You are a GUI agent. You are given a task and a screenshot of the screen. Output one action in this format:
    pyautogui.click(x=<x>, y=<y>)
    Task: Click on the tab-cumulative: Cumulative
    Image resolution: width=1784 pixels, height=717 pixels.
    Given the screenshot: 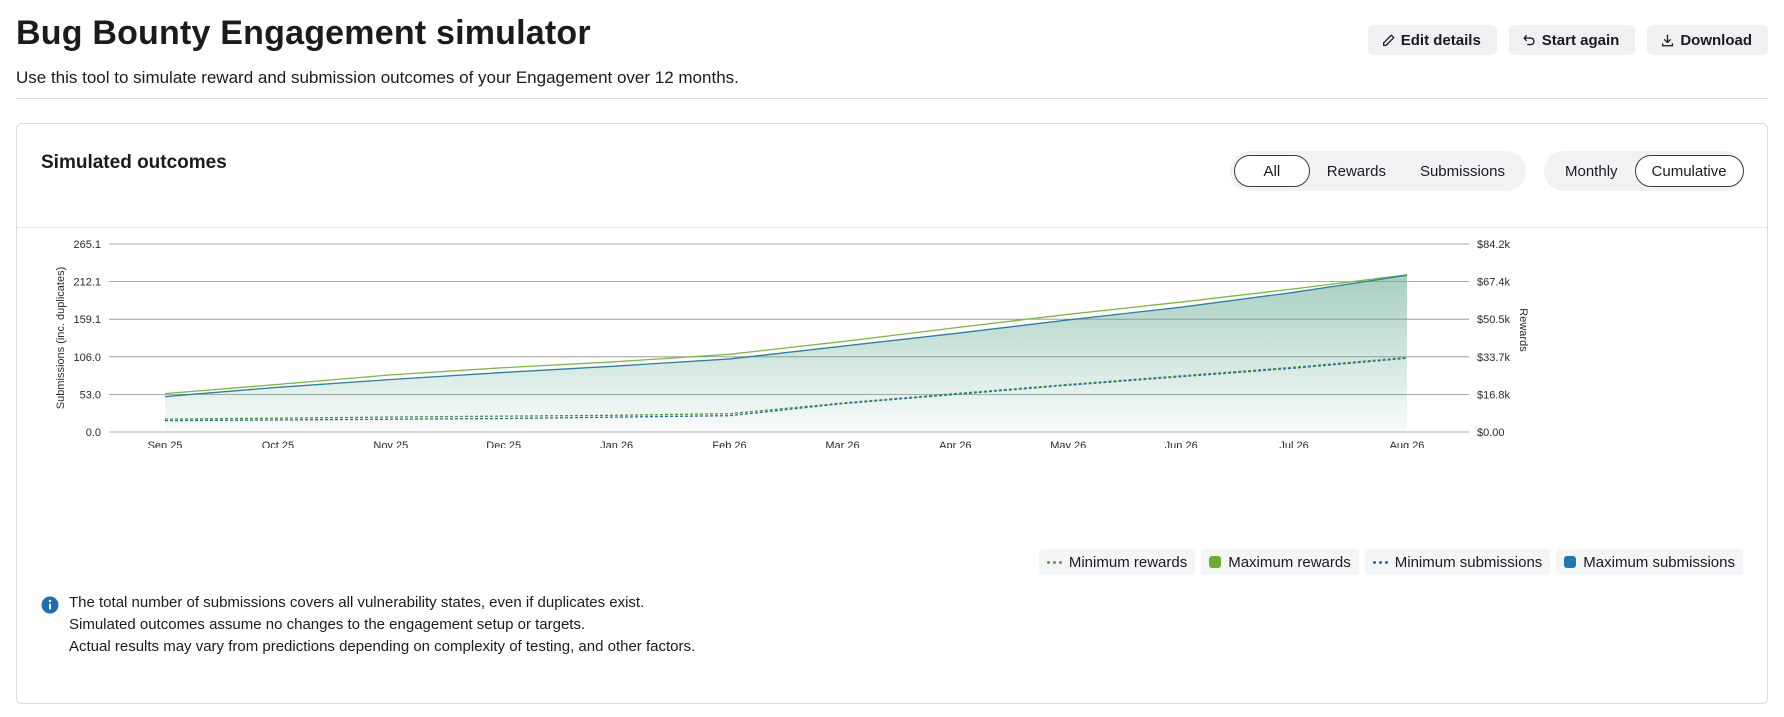 What is the action you would take?
    pyautogui.click(x=1689, y=171)
    